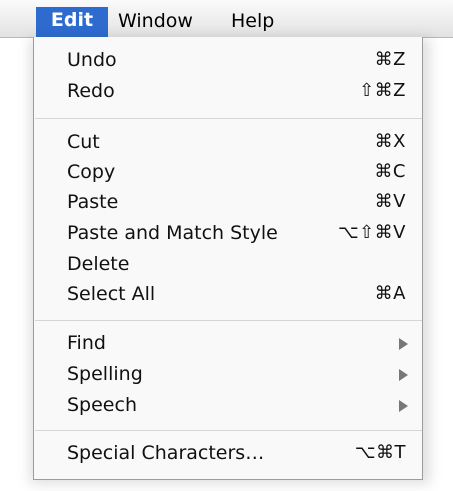 The height and width of the screenshot is (491, 453). What do you see at coordinates (111, 294) in the screenshot?
I see `menu-item-label: Select All` at bounding box center [111, 294].